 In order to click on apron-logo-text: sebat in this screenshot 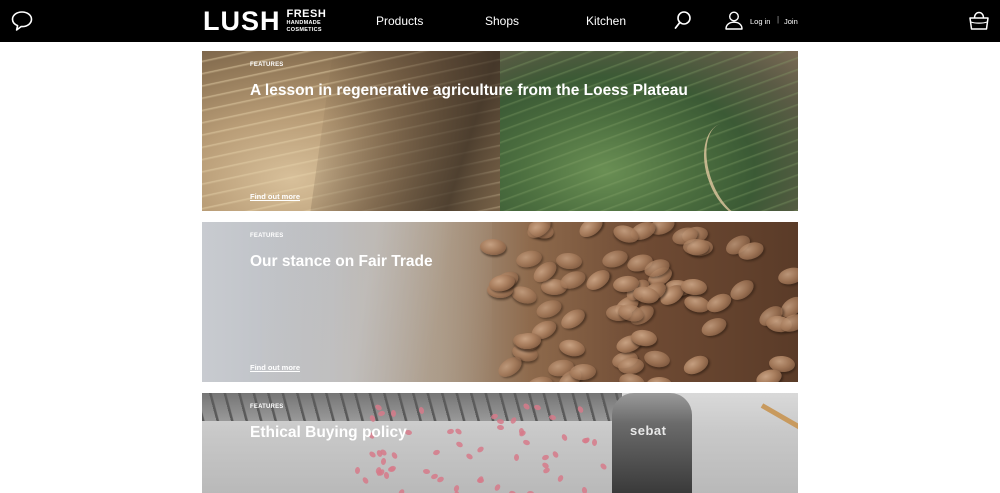, I will do `click(648, 430)`.